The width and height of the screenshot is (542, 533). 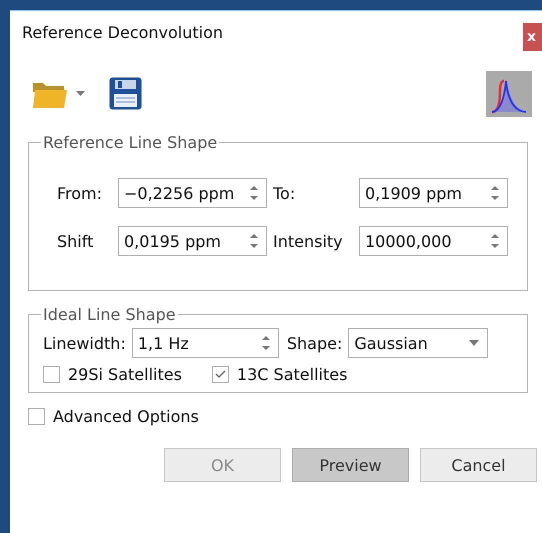 I want to click on group-title: Ideal Line Shape, so click(x=109, y=314).